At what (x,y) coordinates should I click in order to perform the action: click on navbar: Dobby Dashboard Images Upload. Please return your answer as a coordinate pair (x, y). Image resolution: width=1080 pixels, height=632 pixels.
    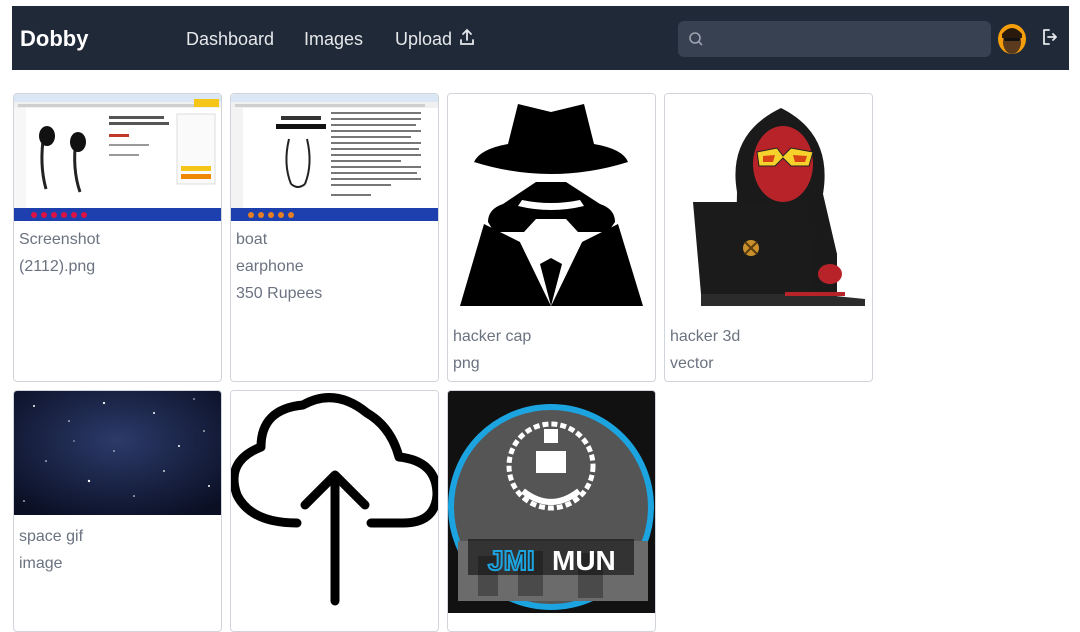
    Looking at the image, I should click on (540, 38).